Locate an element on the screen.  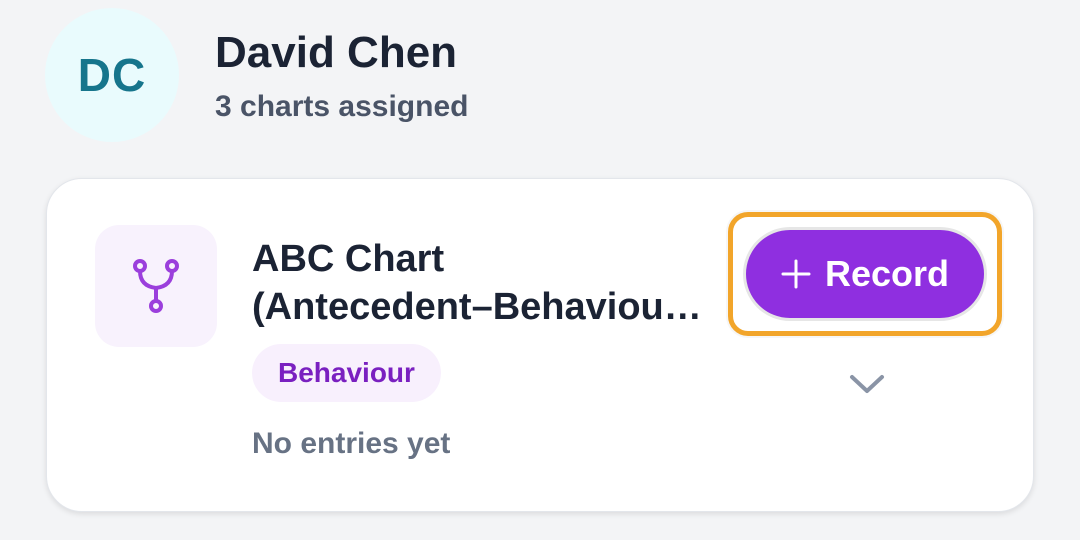
plus-icon is located at coordinates (796, 274).